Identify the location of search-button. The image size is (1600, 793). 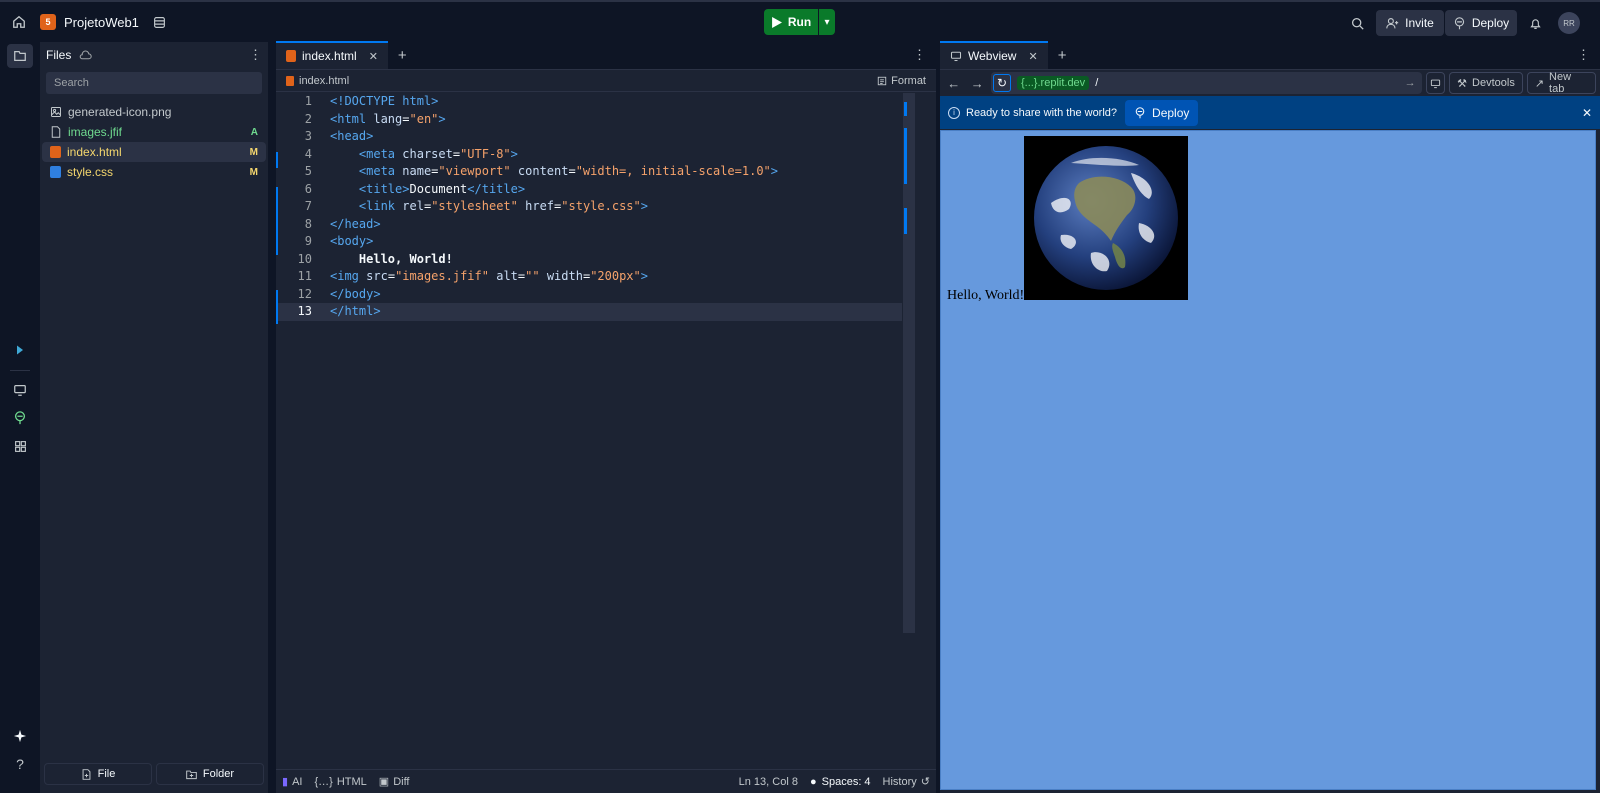
(1357, 23).